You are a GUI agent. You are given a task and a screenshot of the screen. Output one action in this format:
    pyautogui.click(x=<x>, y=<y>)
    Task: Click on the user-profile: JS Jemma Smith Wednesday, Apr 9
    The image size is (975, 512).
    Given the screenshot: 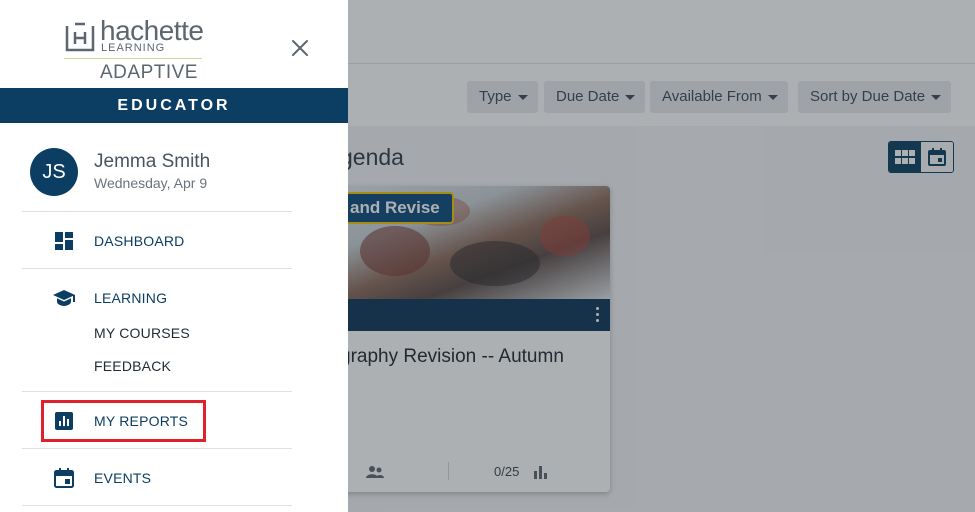 What is the action you would take?
    pyautogui.click(x=165, y=171)
    